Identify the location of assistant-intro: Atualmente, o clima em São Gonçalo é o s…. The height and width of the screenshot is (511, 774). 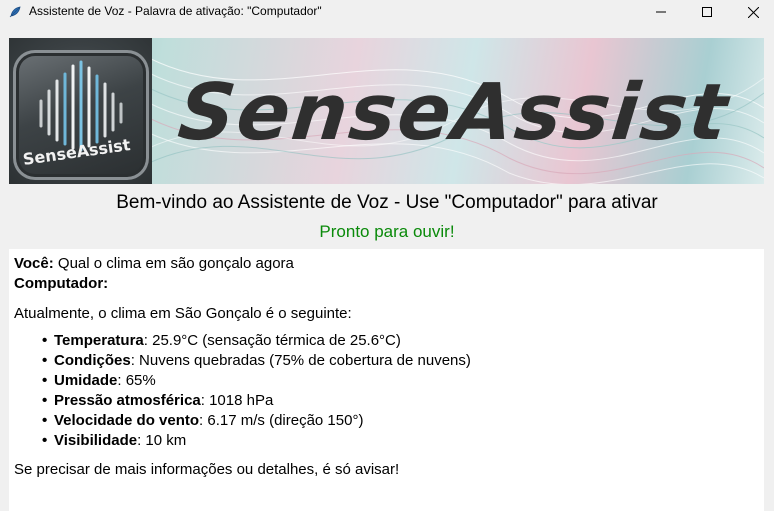
(183, 313).